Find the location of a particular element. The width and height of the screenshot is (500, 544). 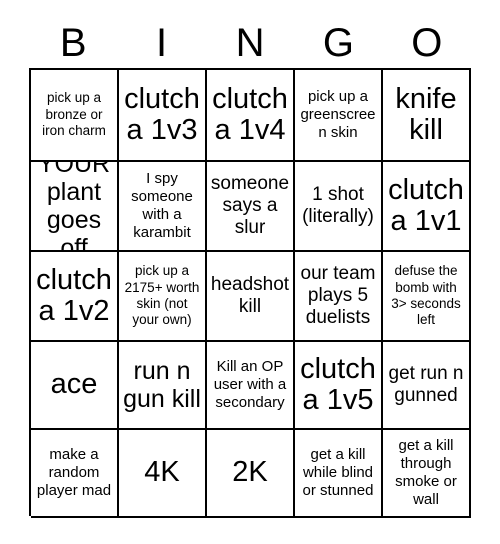

bingo-cell-label: I spy someone with a karambit is located at coordinates (162, 205).